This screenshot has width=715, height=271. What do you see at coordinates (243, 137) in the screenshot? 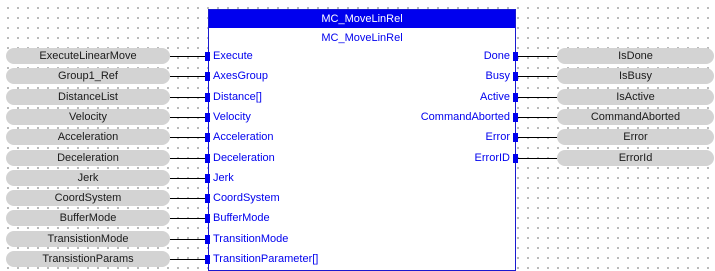
I see `input-pin-acceleration: Acceleration` at bounding box center [243, 137].